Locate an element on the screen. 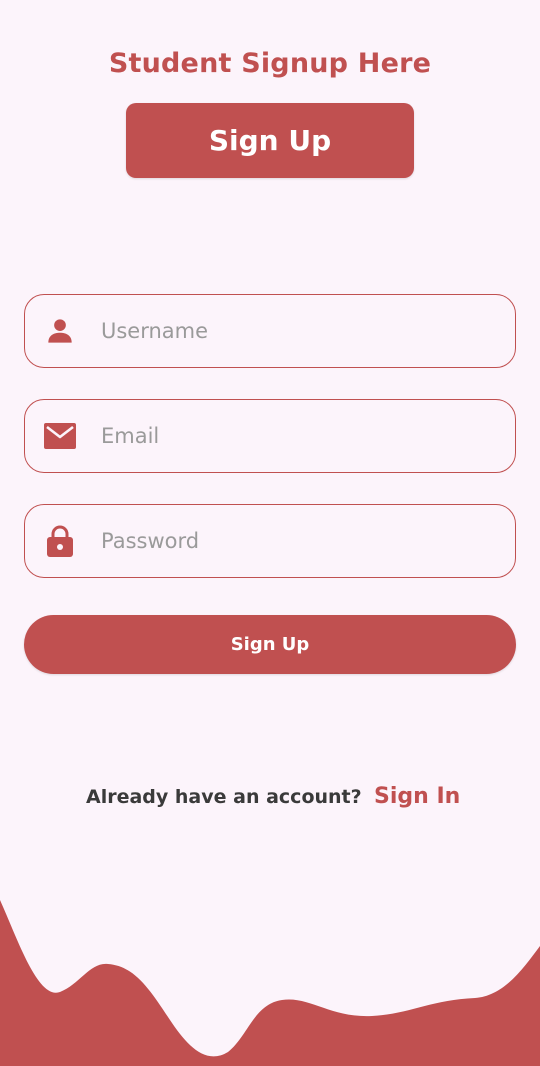 The width and height of the screenshot is (540, 1066). username-field is located at coordinates (270, 331).